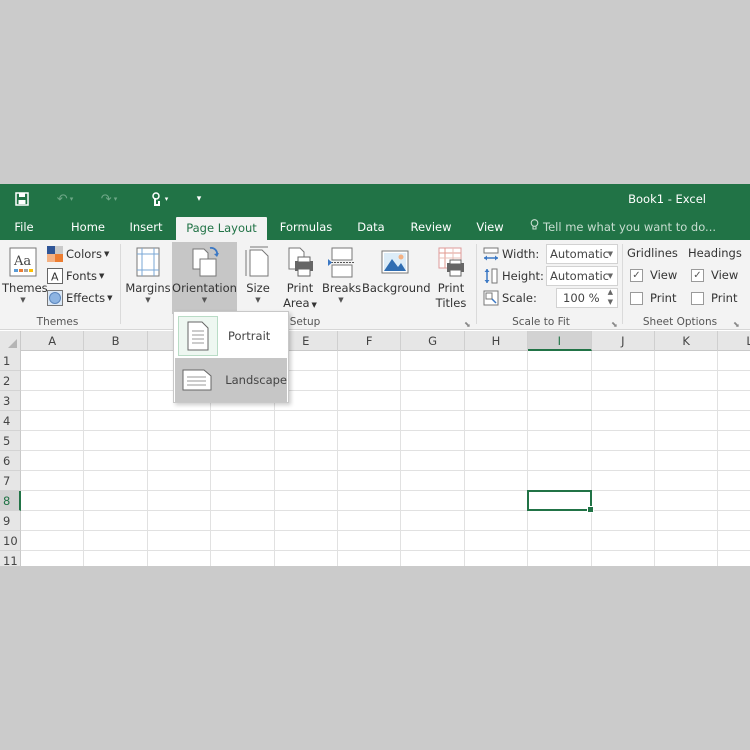 The height and width of the screenshot is (750, 750). What do you see at coordinates (610, 297) in the screenshot?
I see `spinner-arrows-icon: ▲ ▼` at bounding box center [610, 297].